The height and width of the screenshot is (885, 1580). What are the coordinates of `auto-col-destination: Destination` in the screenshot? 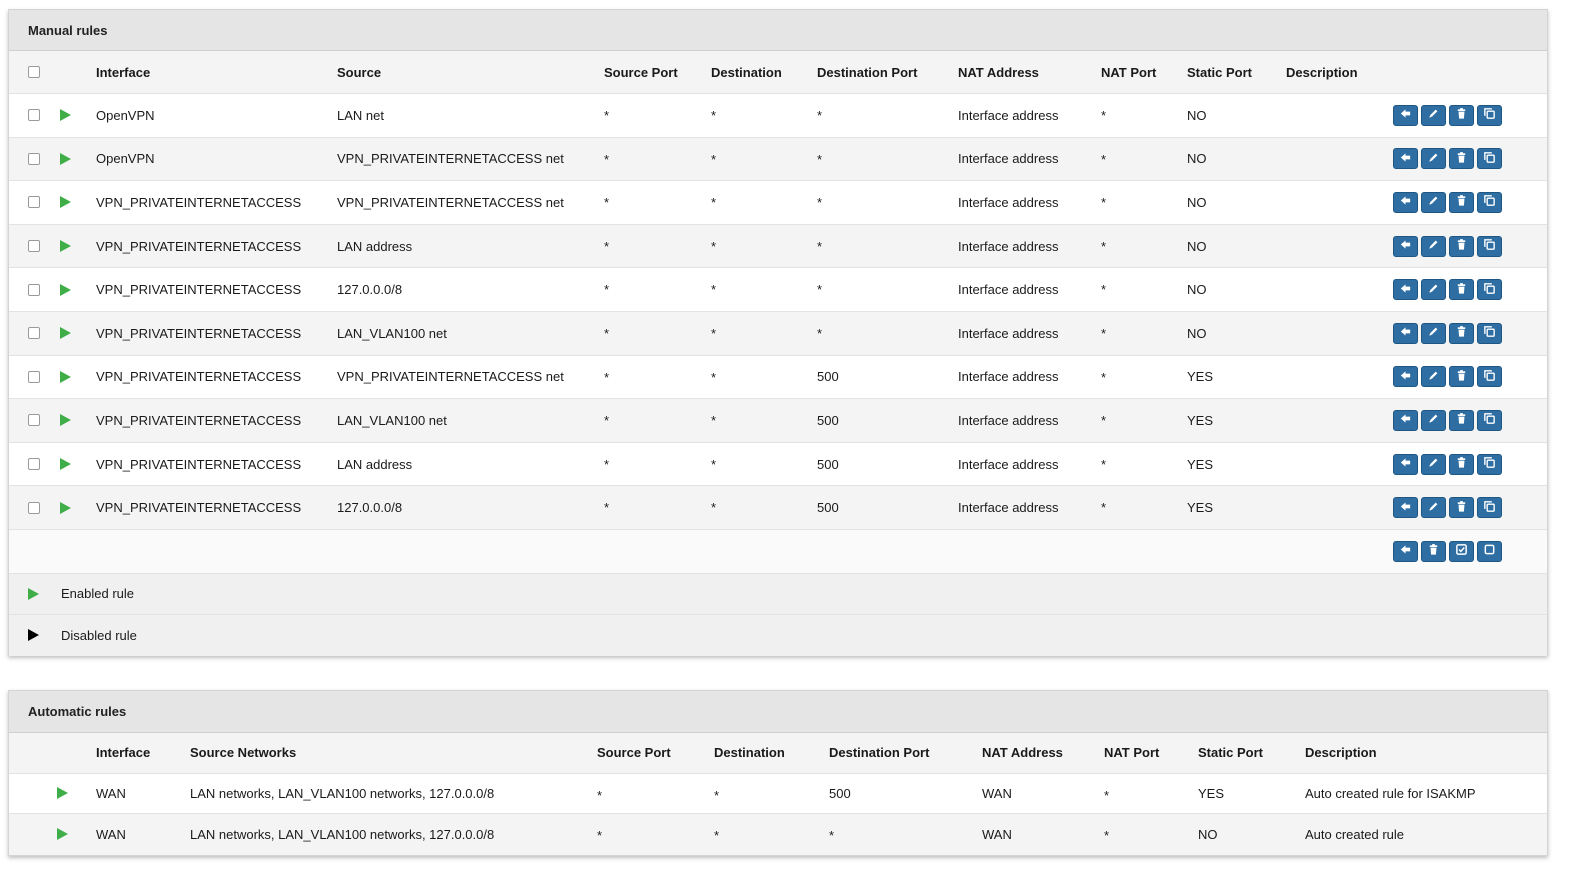 It's located at (749, 753).